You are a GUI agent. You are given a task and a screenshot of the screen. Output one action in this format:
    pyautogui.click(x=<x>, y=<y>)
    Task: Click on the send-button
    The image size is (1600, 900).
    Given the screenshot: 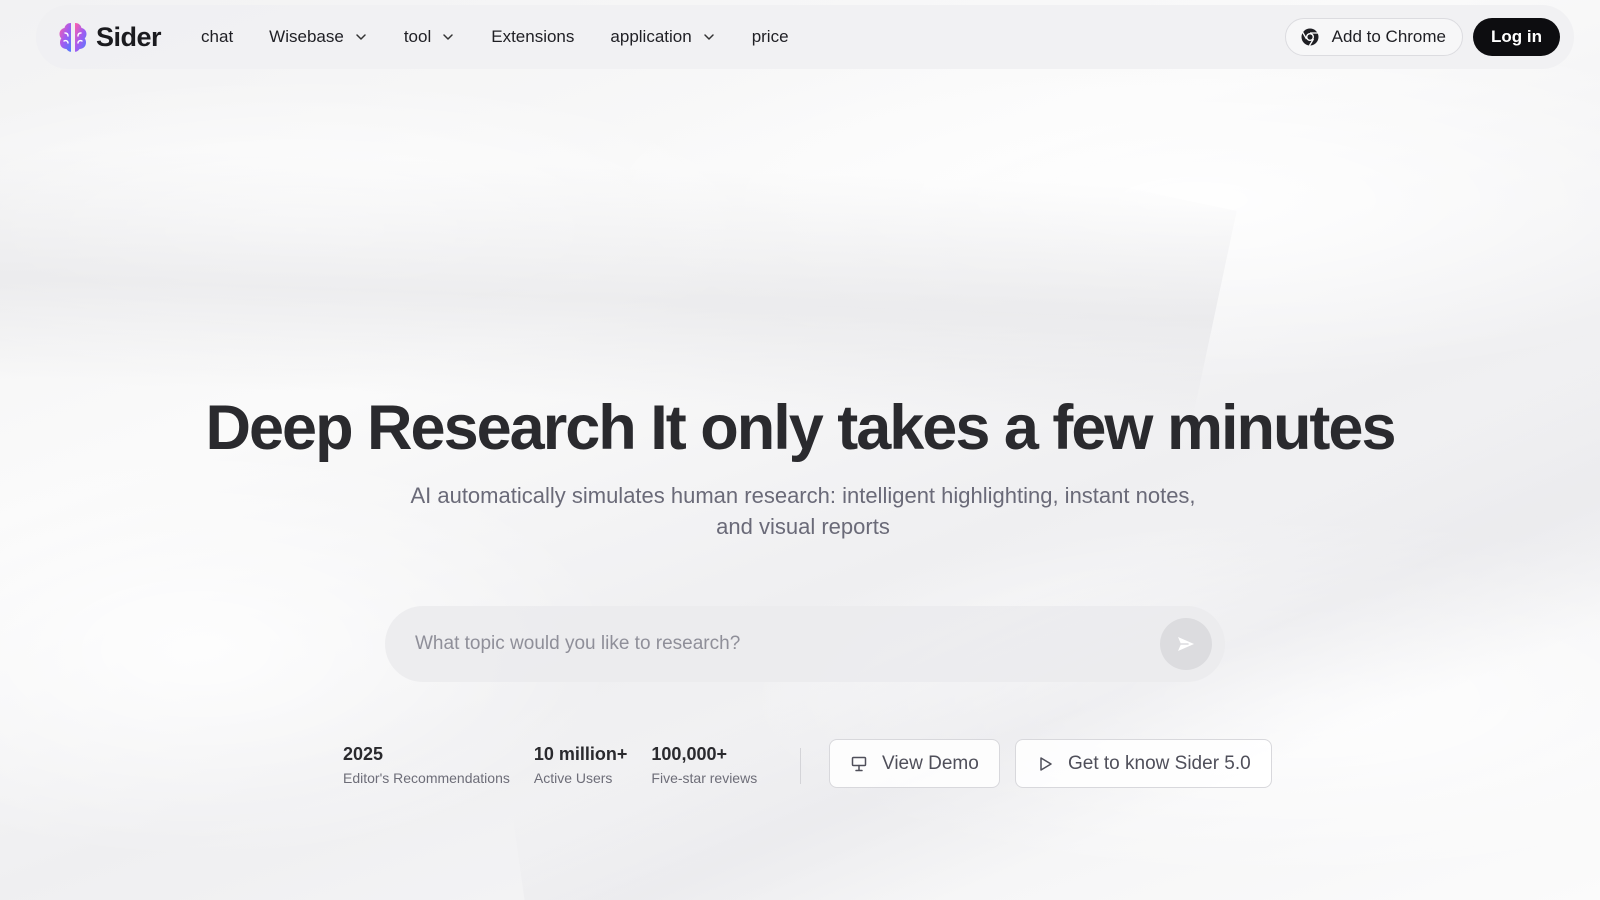 What is the action you would take?
    pyautogui.click(x=1186, y=644)
    